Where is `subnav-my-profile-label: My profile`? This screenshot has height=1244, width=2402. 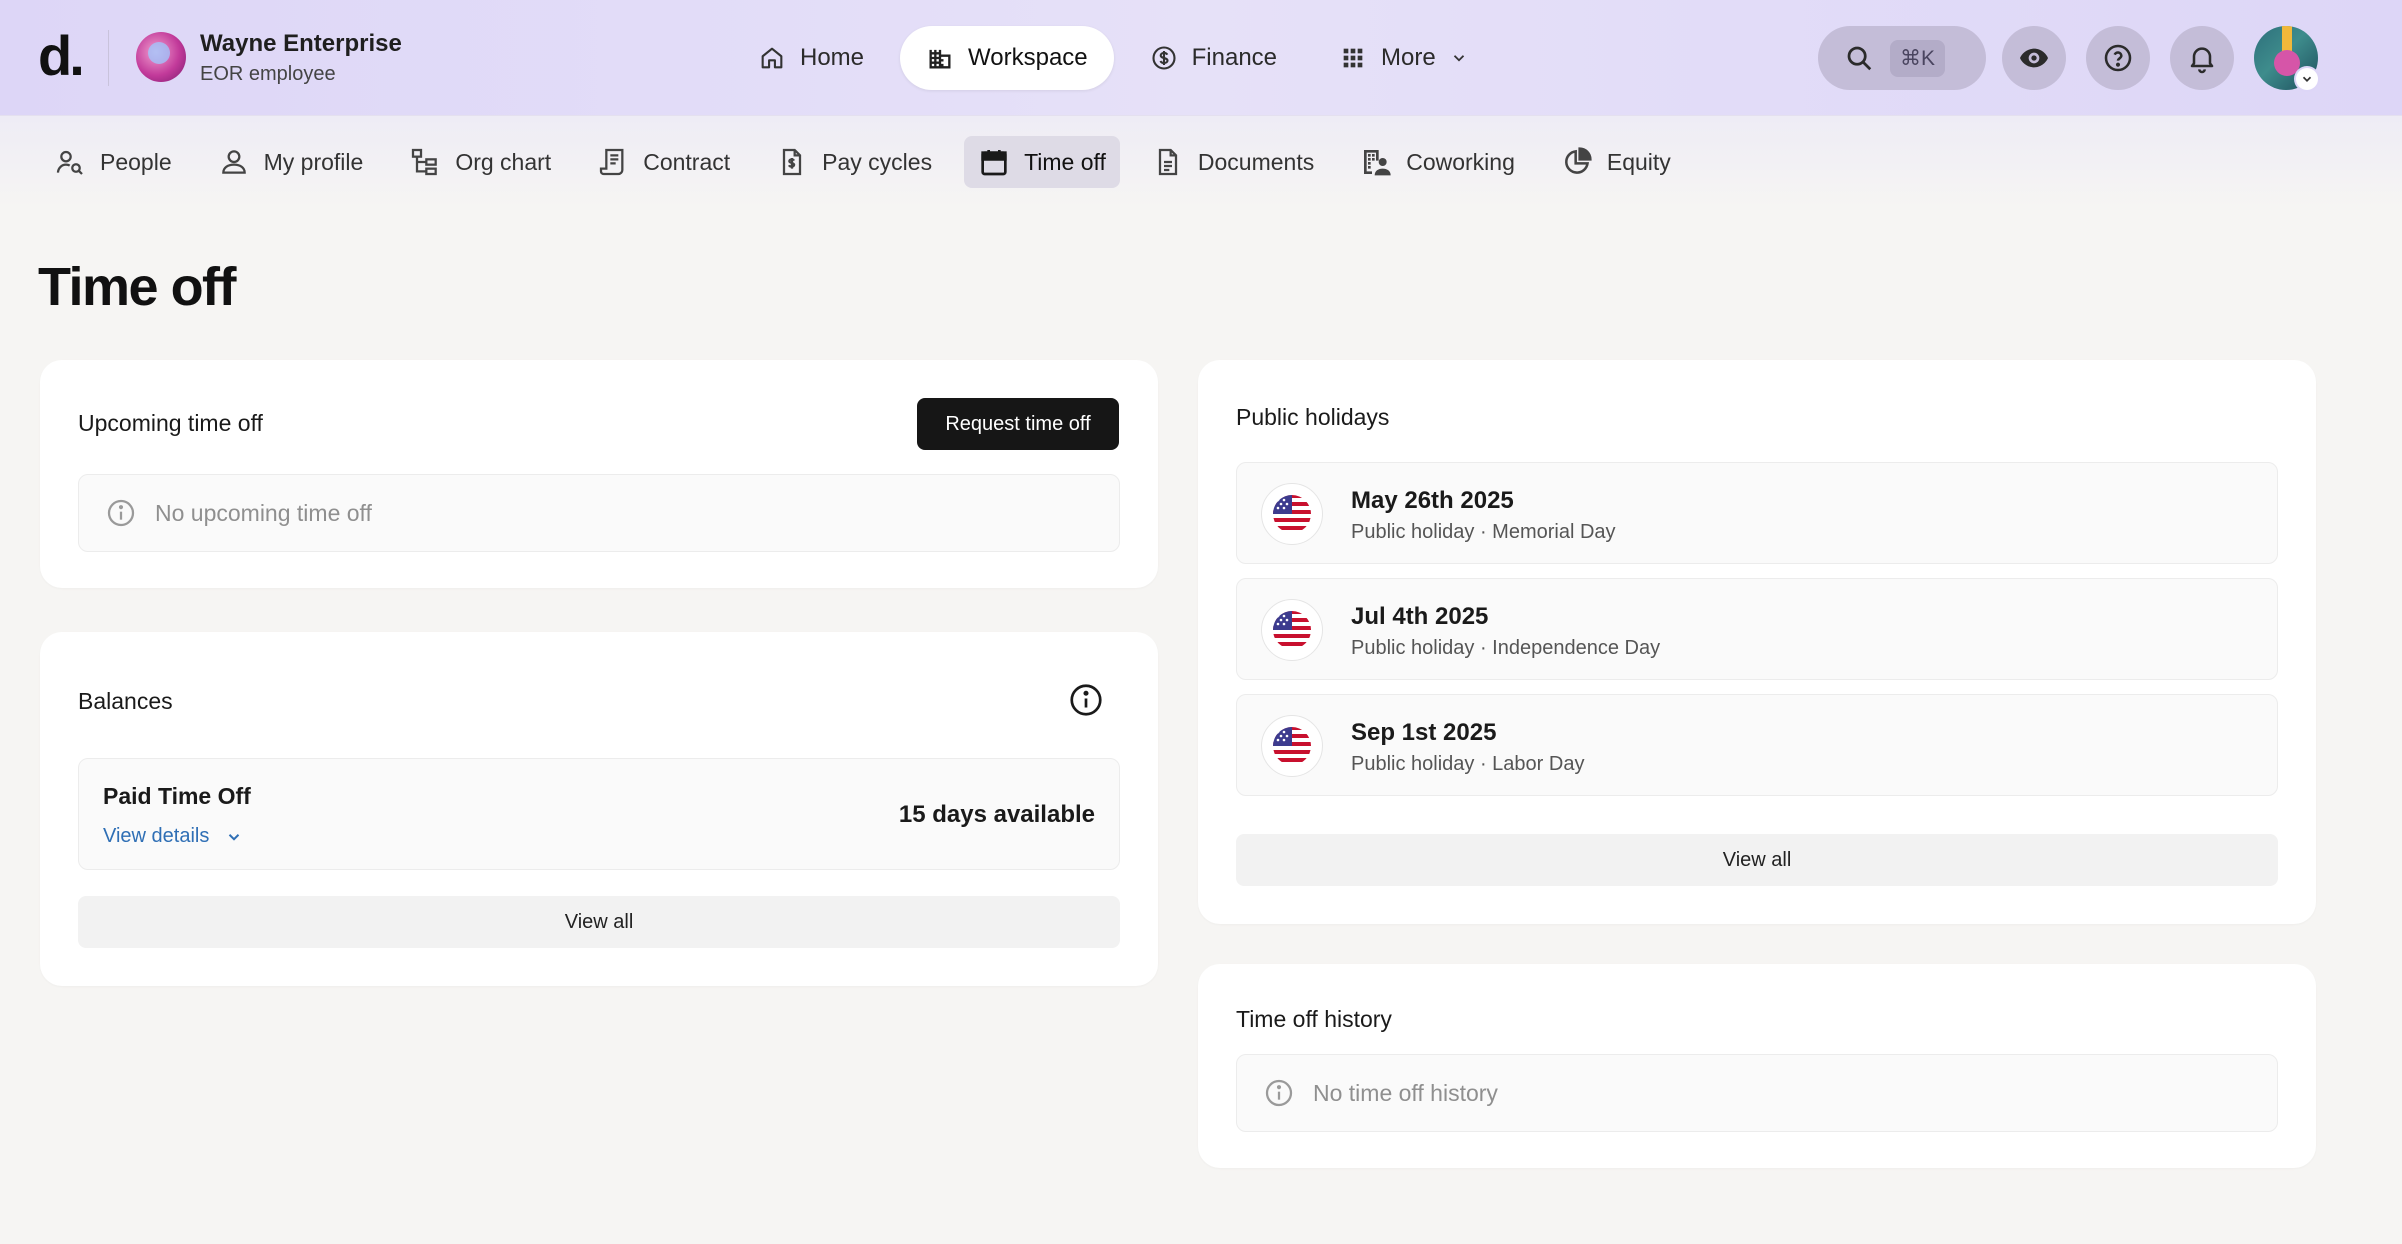
subnav-my-profile-label: My profile is located at coordinates (313, 161).